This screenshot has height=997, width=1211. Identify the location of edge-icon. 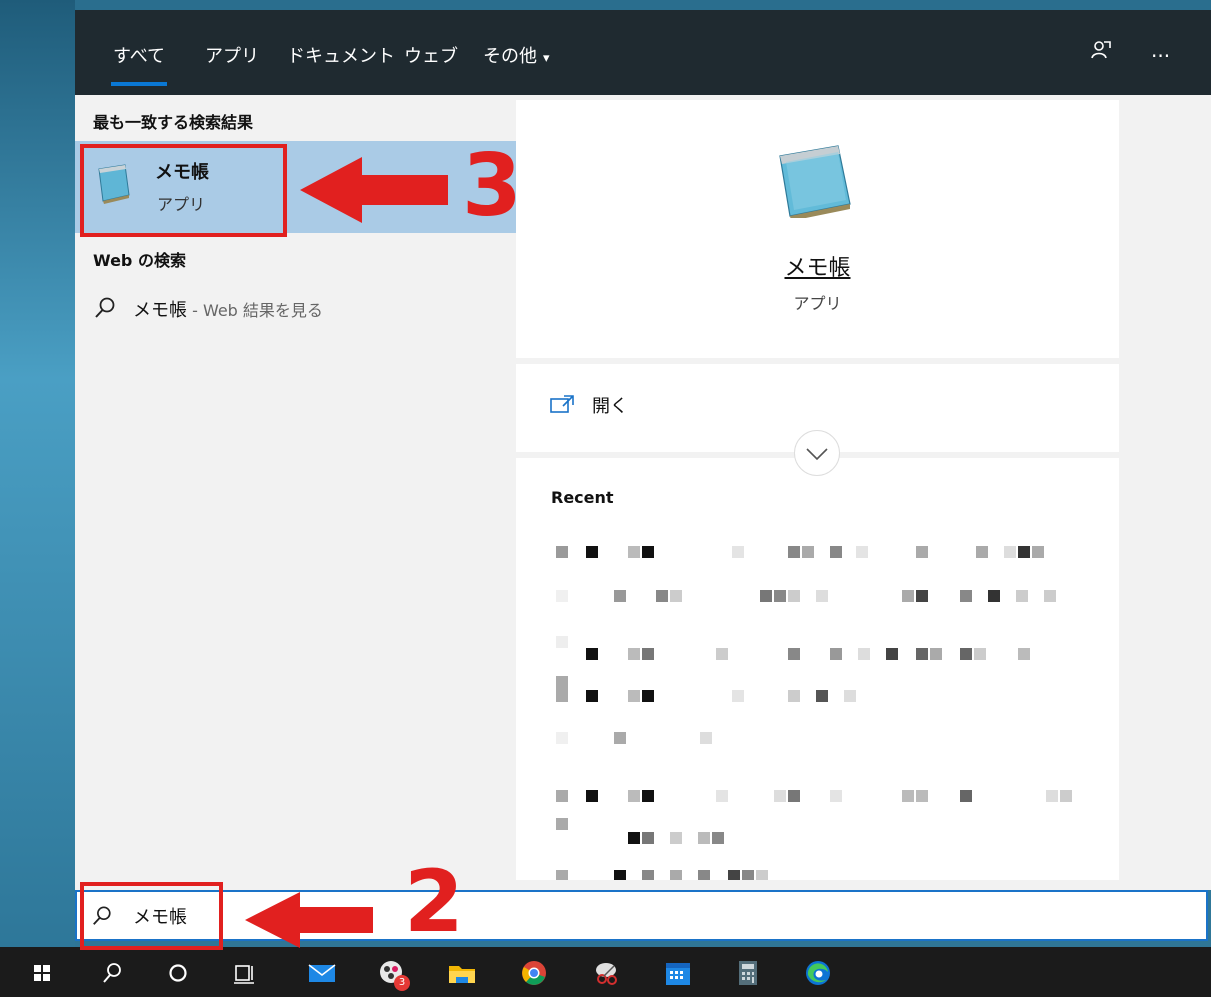
(818, 973).